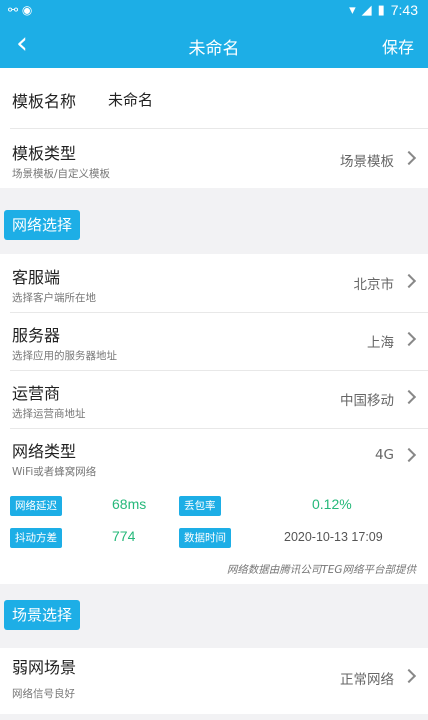 This screenshot has height=720, width=428. I want to click on battery-icon: ▮, so click(381, 10).